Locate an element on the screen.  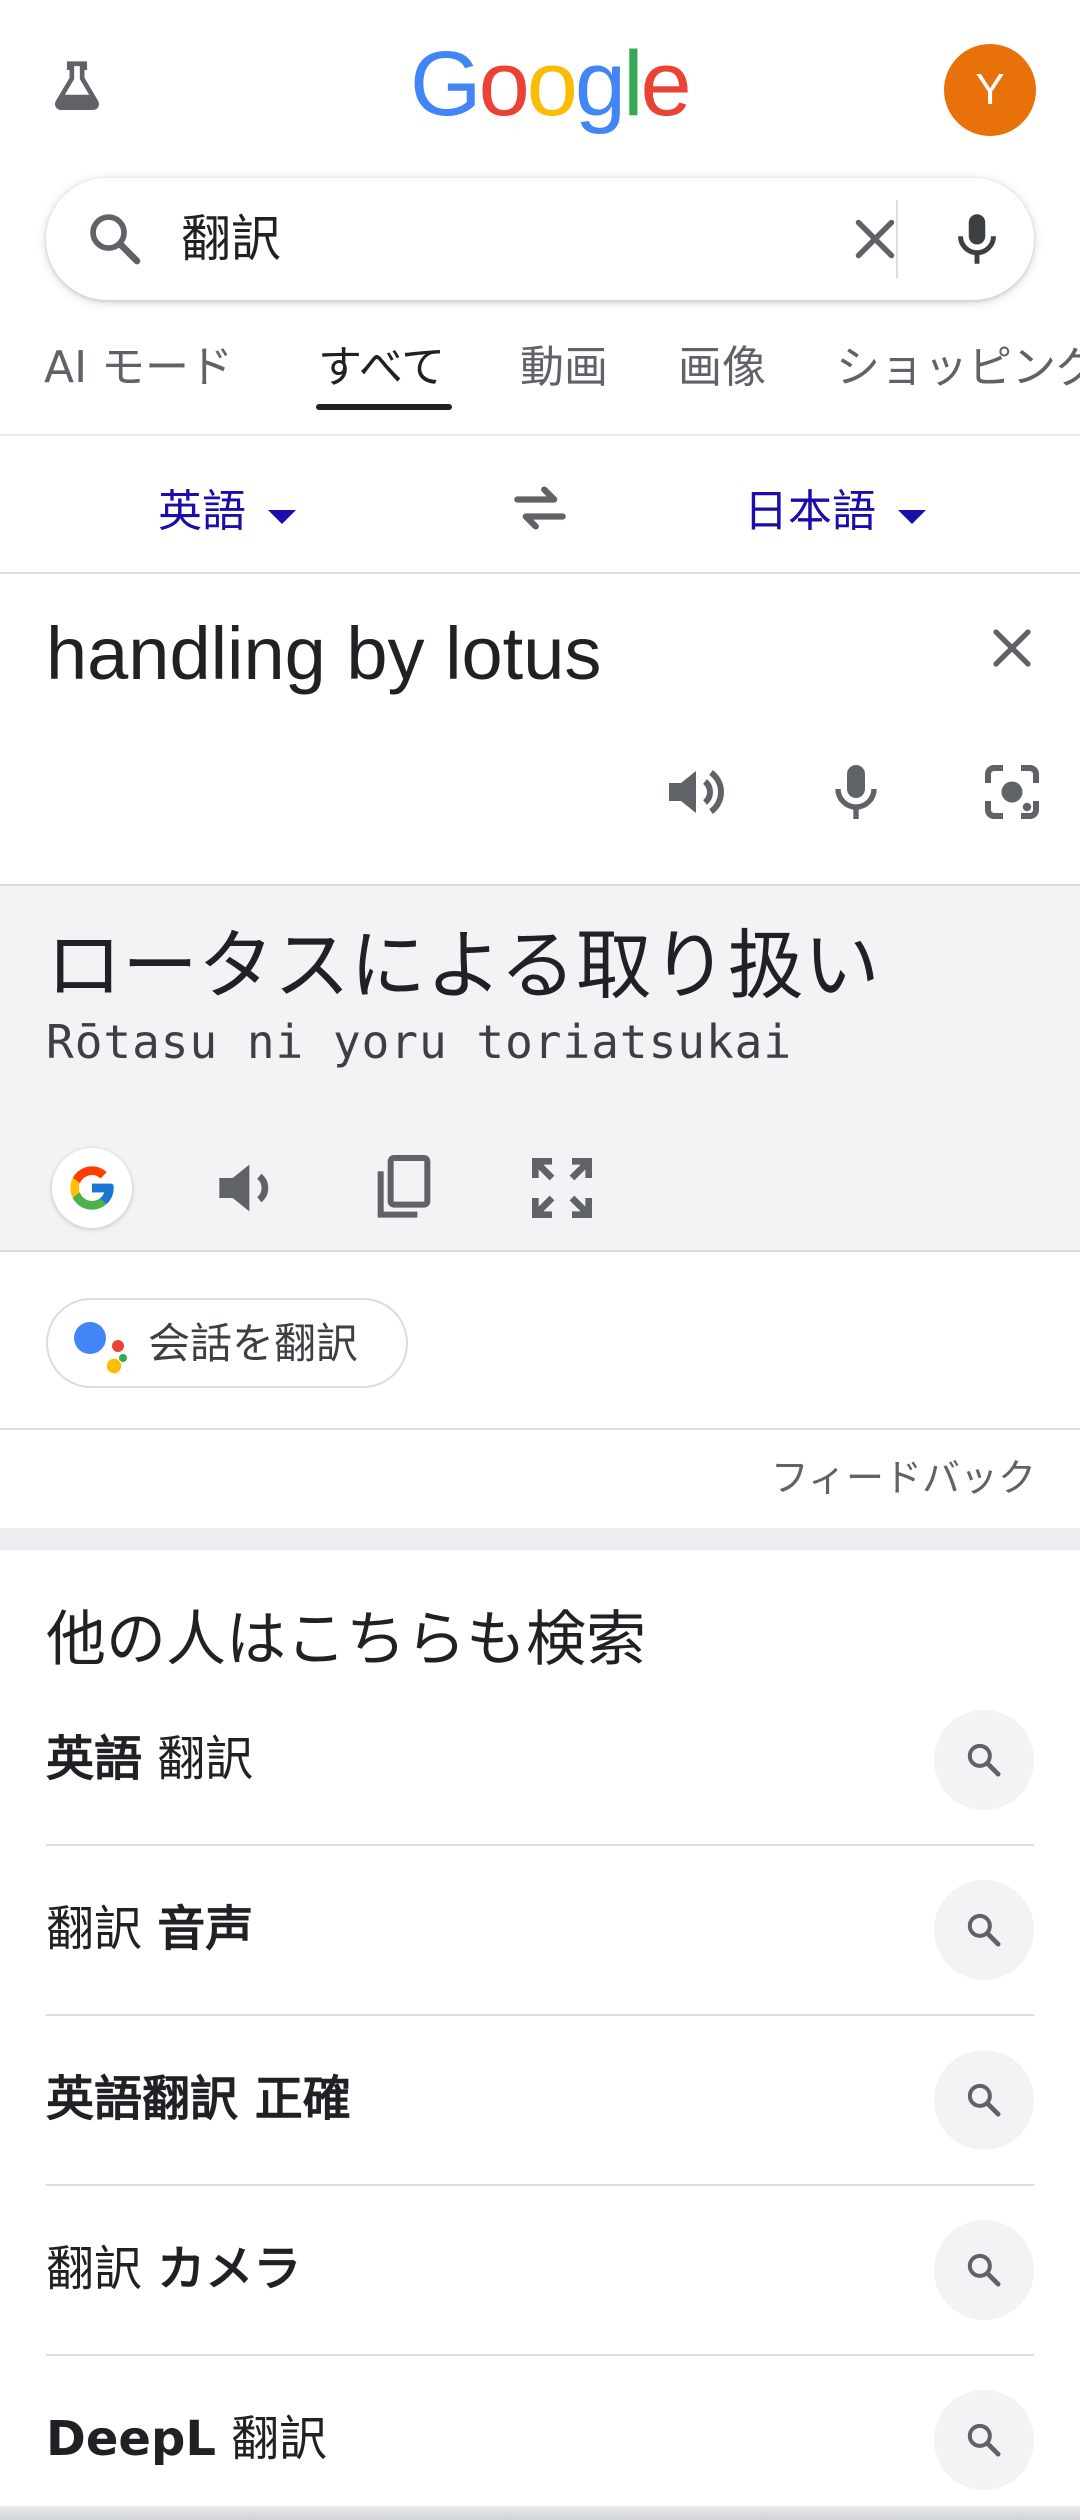
bold-term: 音声 is located at coordinates (205, 1929).